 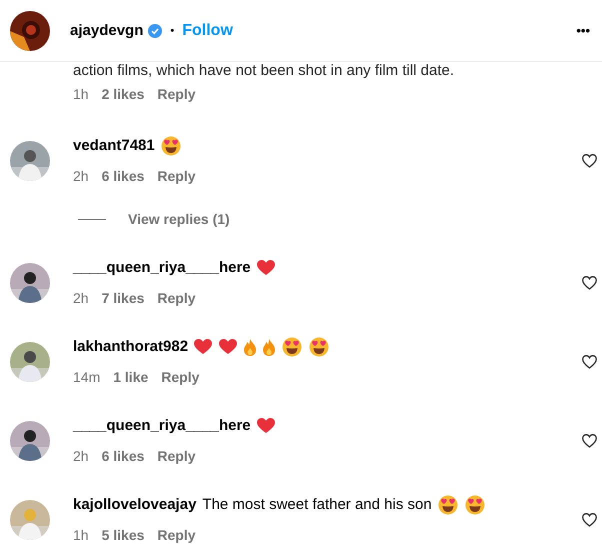 What do you see at coordinates (130, 347) in the screenshot?
I see `comment-username: lakhanthorat982` at bounding box center [130, 347].